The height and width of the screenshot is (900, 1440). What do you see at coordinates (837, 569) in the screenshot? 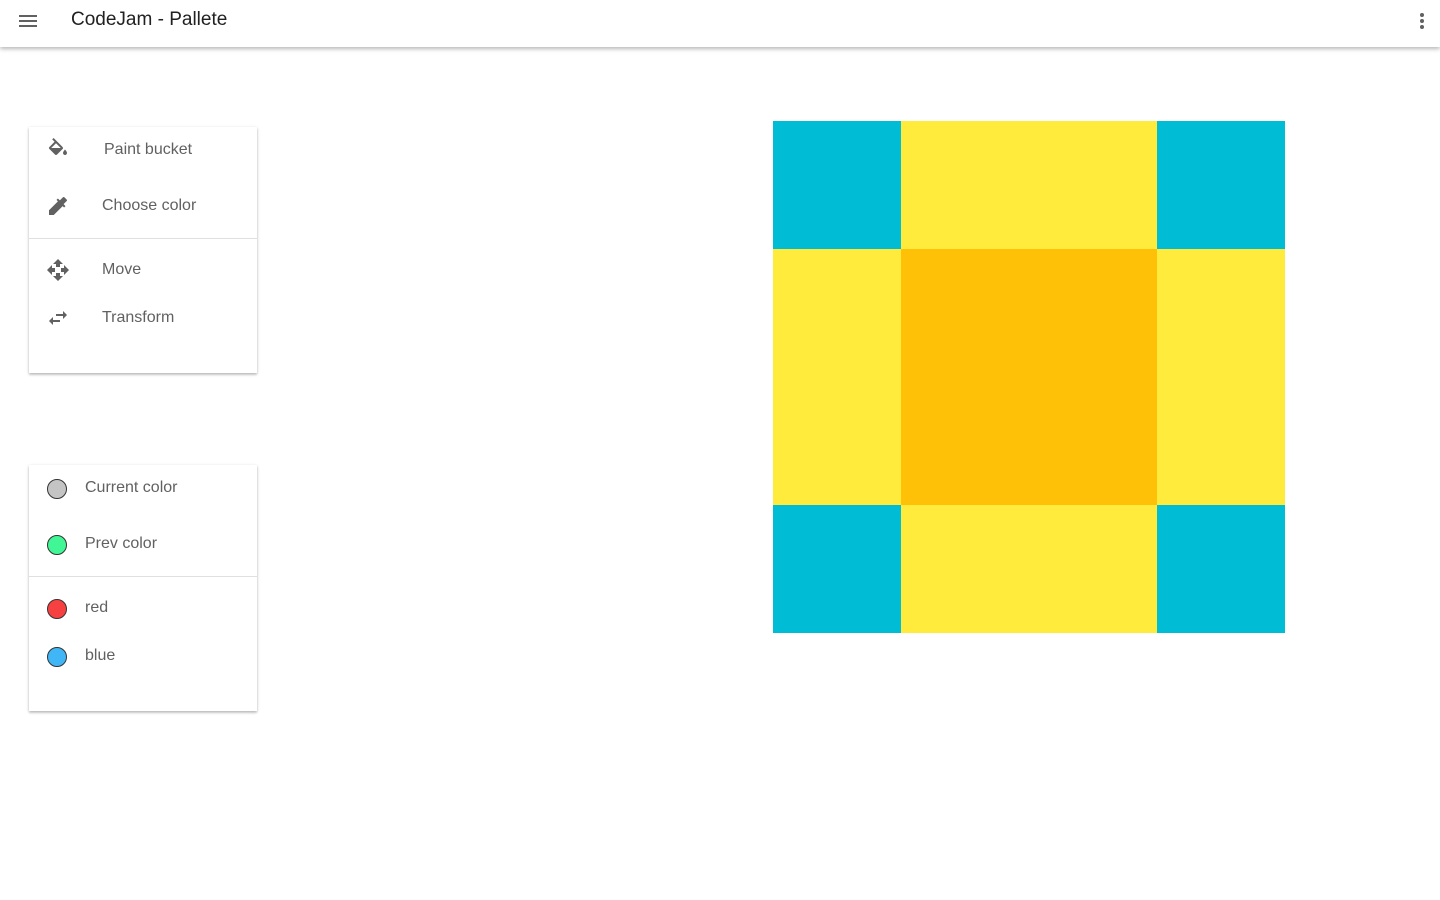
I see `canvas-cell-bottom-left` at bounding box center [837, 569].